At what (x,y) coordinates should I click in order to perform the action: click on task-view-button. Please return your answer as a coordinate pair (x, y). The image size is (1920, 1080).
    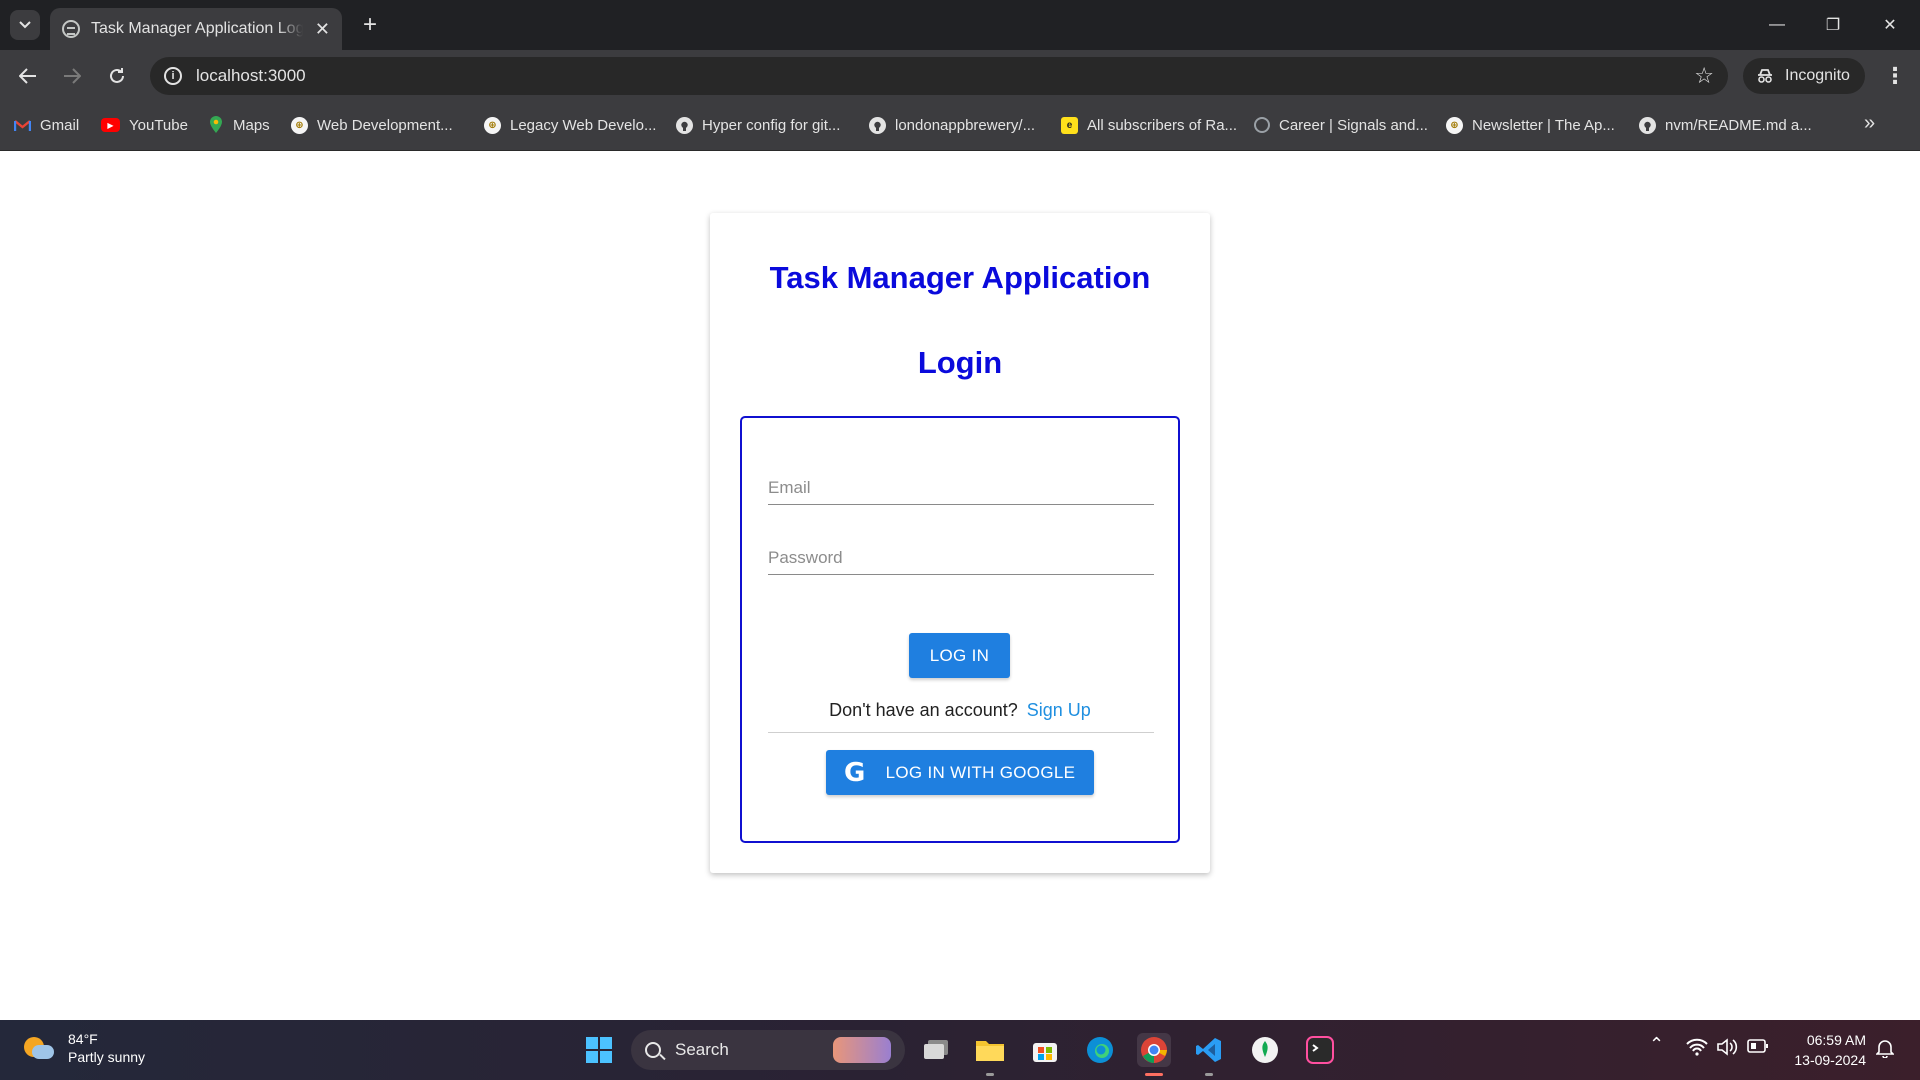
    Looking at the image, I should click on (936, 1050).